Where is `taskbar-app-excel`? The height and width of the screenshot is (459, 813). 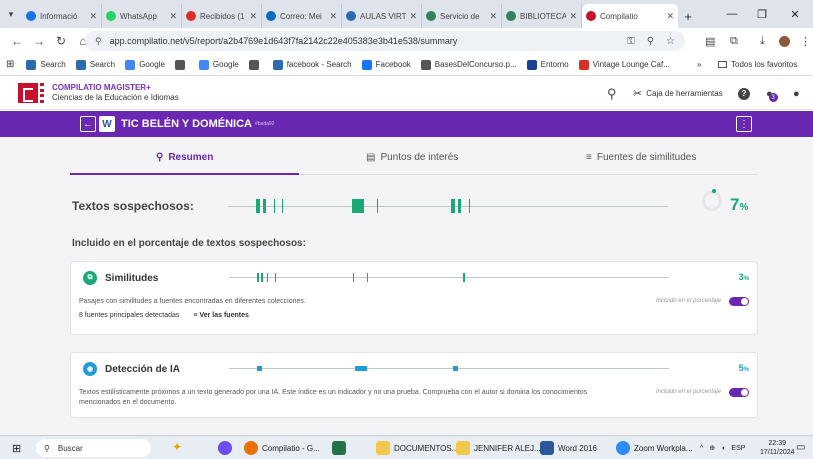
taskbar-app-excel is located at coordinates (339, 448).